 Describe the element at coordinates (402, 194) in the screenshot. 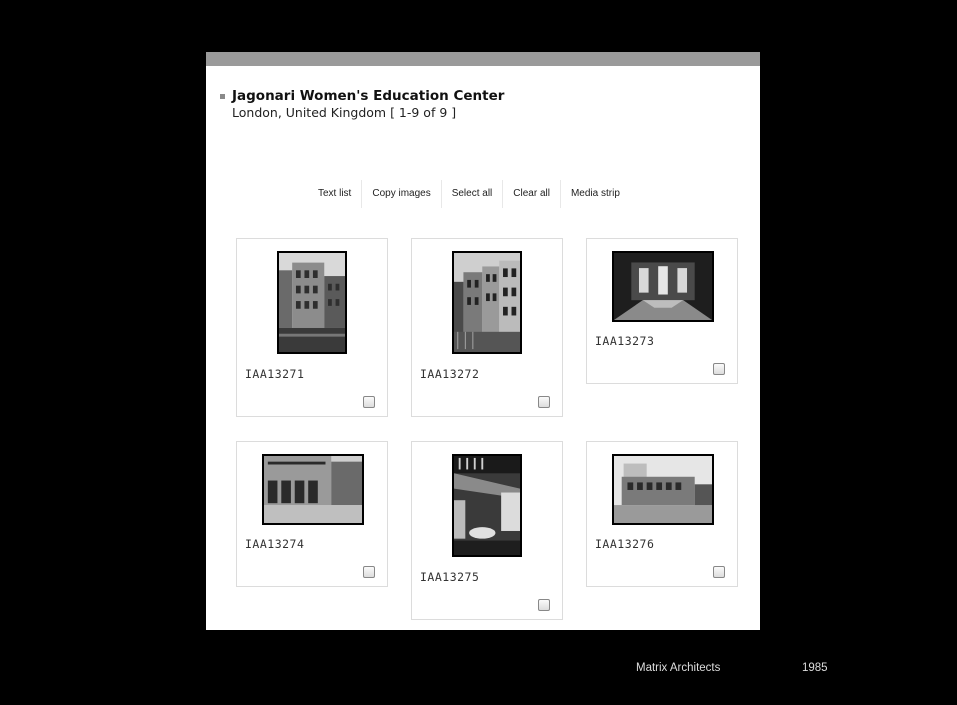

I see `copy-images-button: Copy images` at that location.